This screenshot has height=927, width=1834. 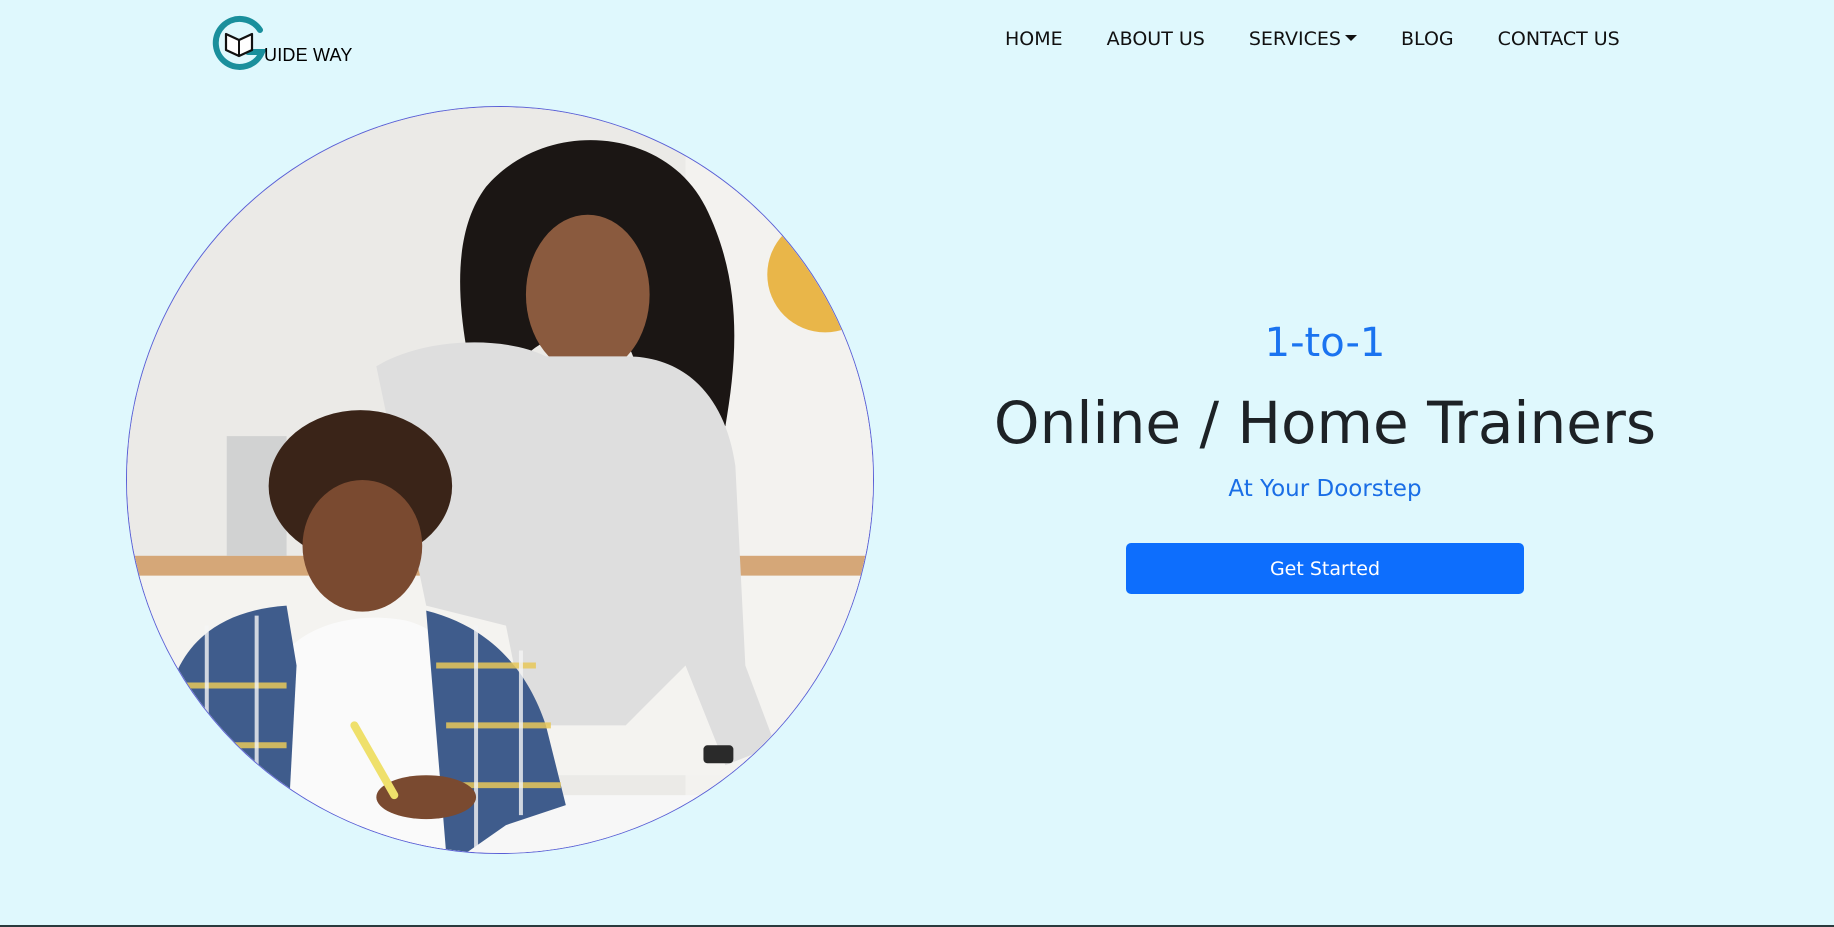 What do you see at coordinates (308, 55) in the screenshot?
I see `brand-name: UIDE WAY` at bounding box center [308, 55].